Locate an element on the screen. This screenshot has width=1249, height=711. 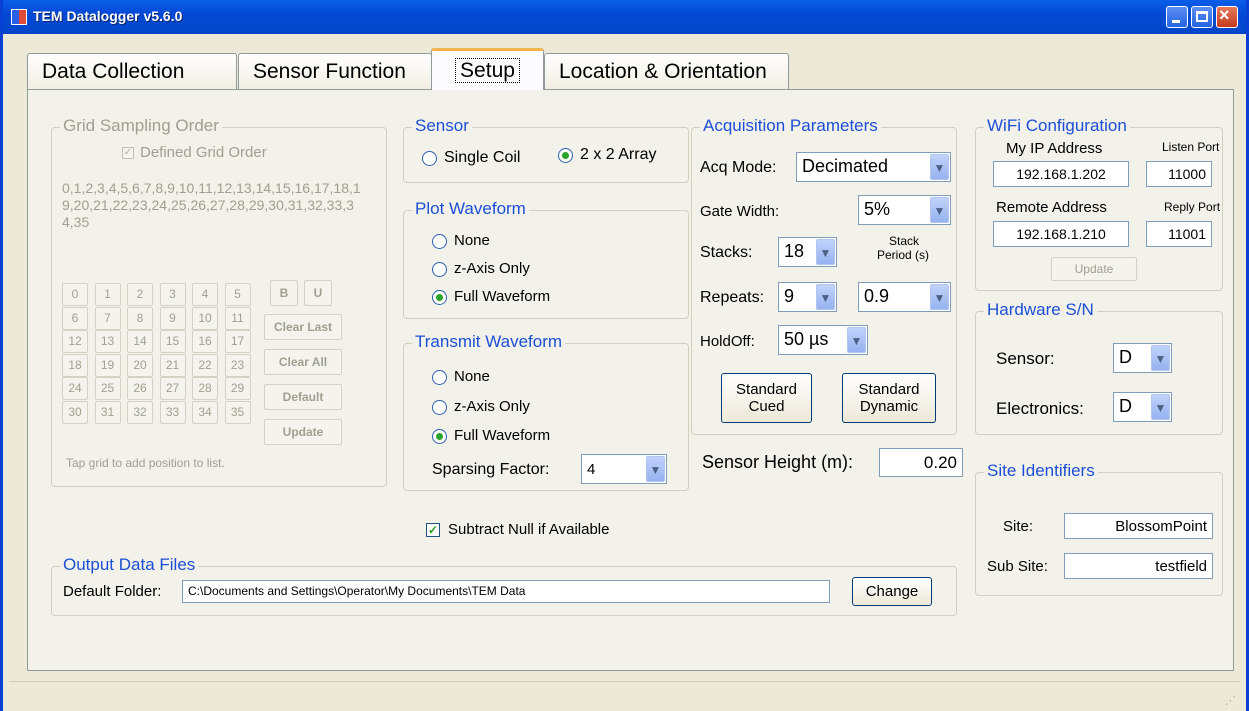
grid-cell: 1 is located at coordinates (107, 294).